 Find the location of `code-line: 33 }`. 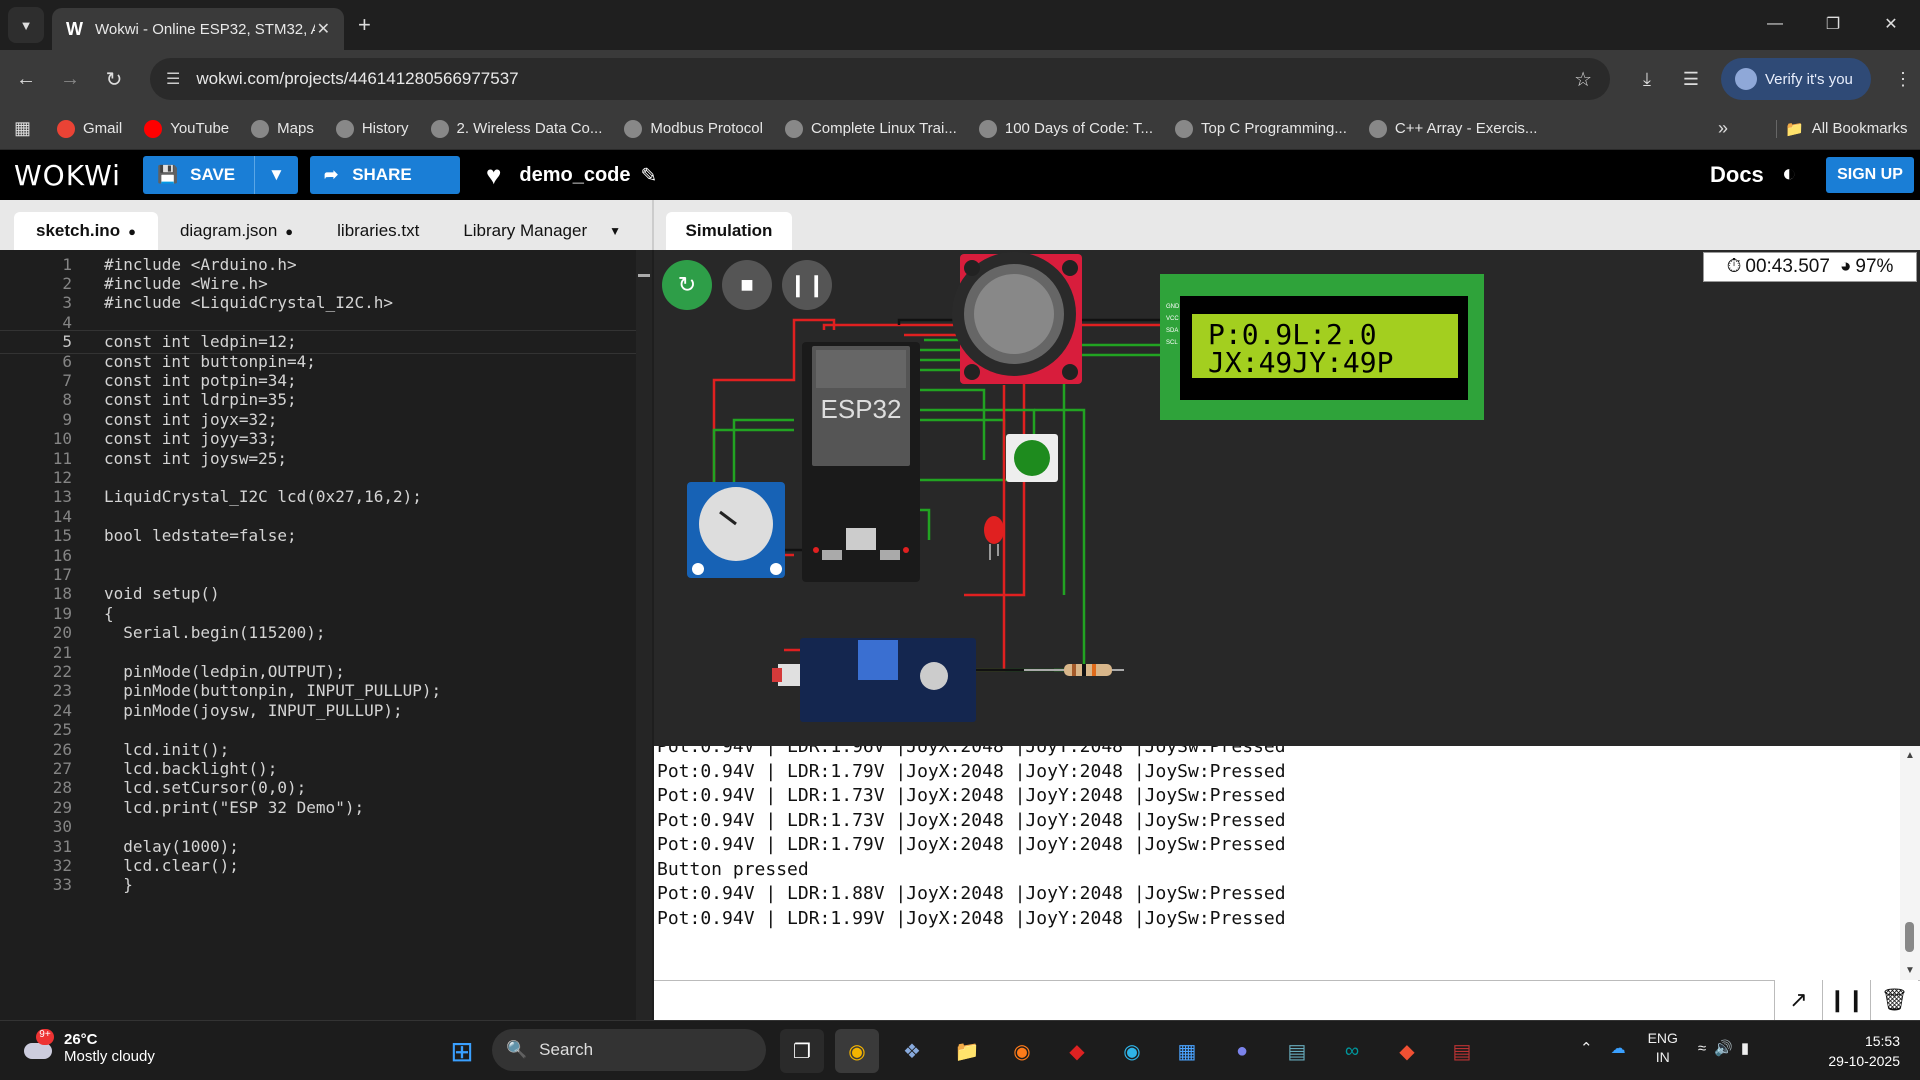

code-line: 33 } is located at coordinates (326, 885).